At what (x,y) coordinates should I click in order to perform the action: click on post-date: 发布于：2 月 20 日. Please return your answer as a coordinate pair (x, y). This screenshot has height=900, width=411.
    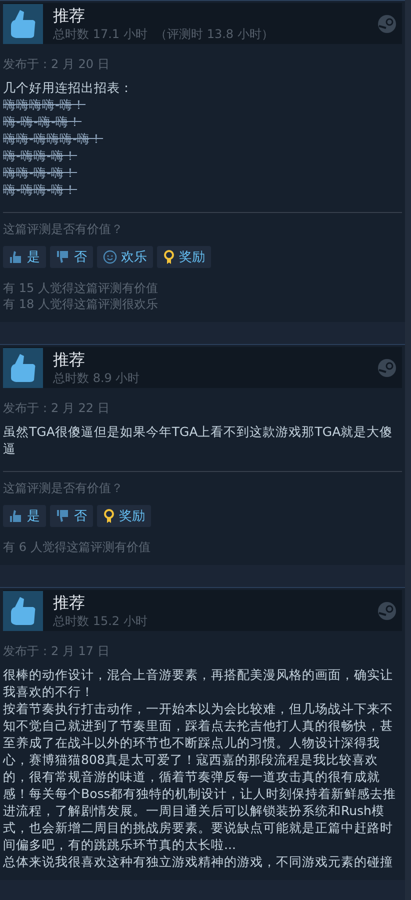
    Looking at the image, I should click on (56, 64).